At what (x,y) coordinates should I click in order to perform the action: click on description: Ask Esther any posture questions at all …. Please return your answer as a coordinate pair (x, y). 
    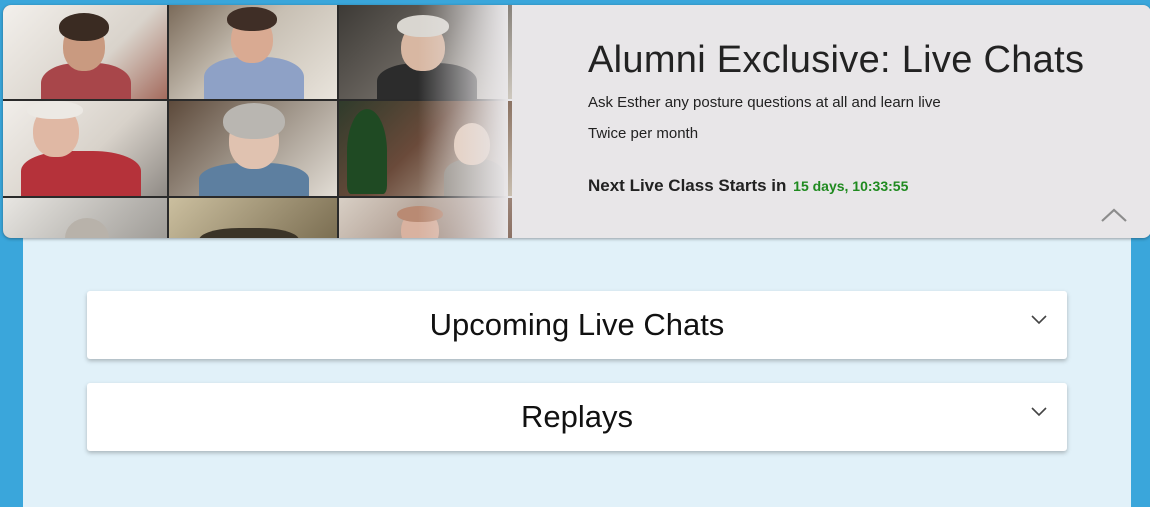
    Looking at the image, I should click on (764, 102).